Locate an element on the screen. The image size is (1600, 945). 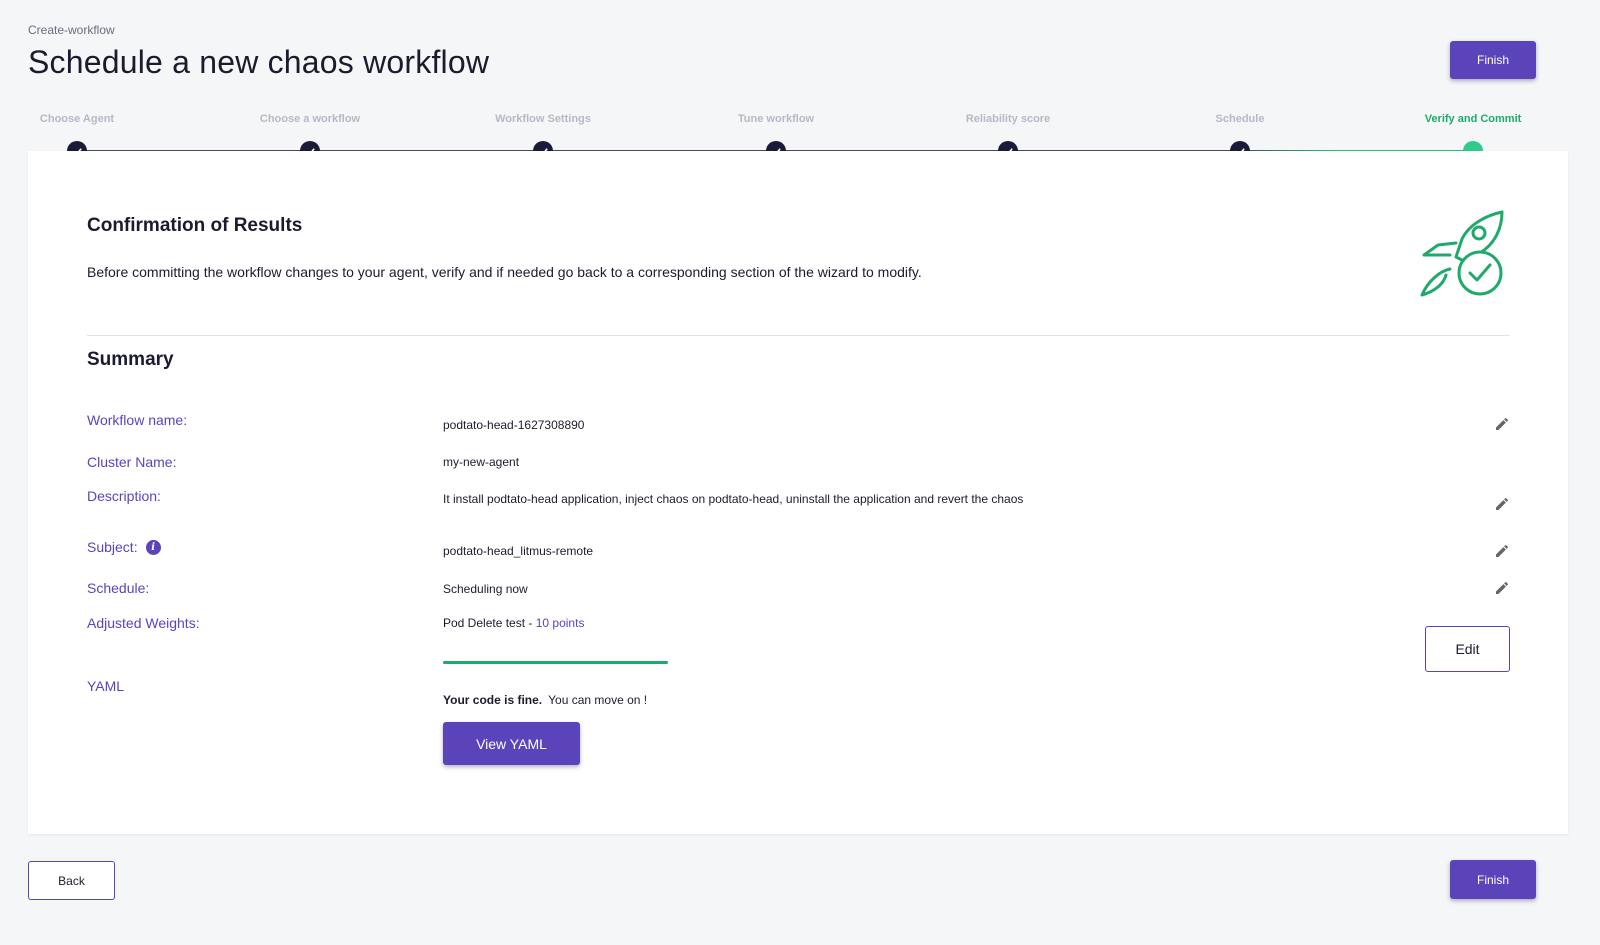
info-icon: i is located at coordinates (153, 547).